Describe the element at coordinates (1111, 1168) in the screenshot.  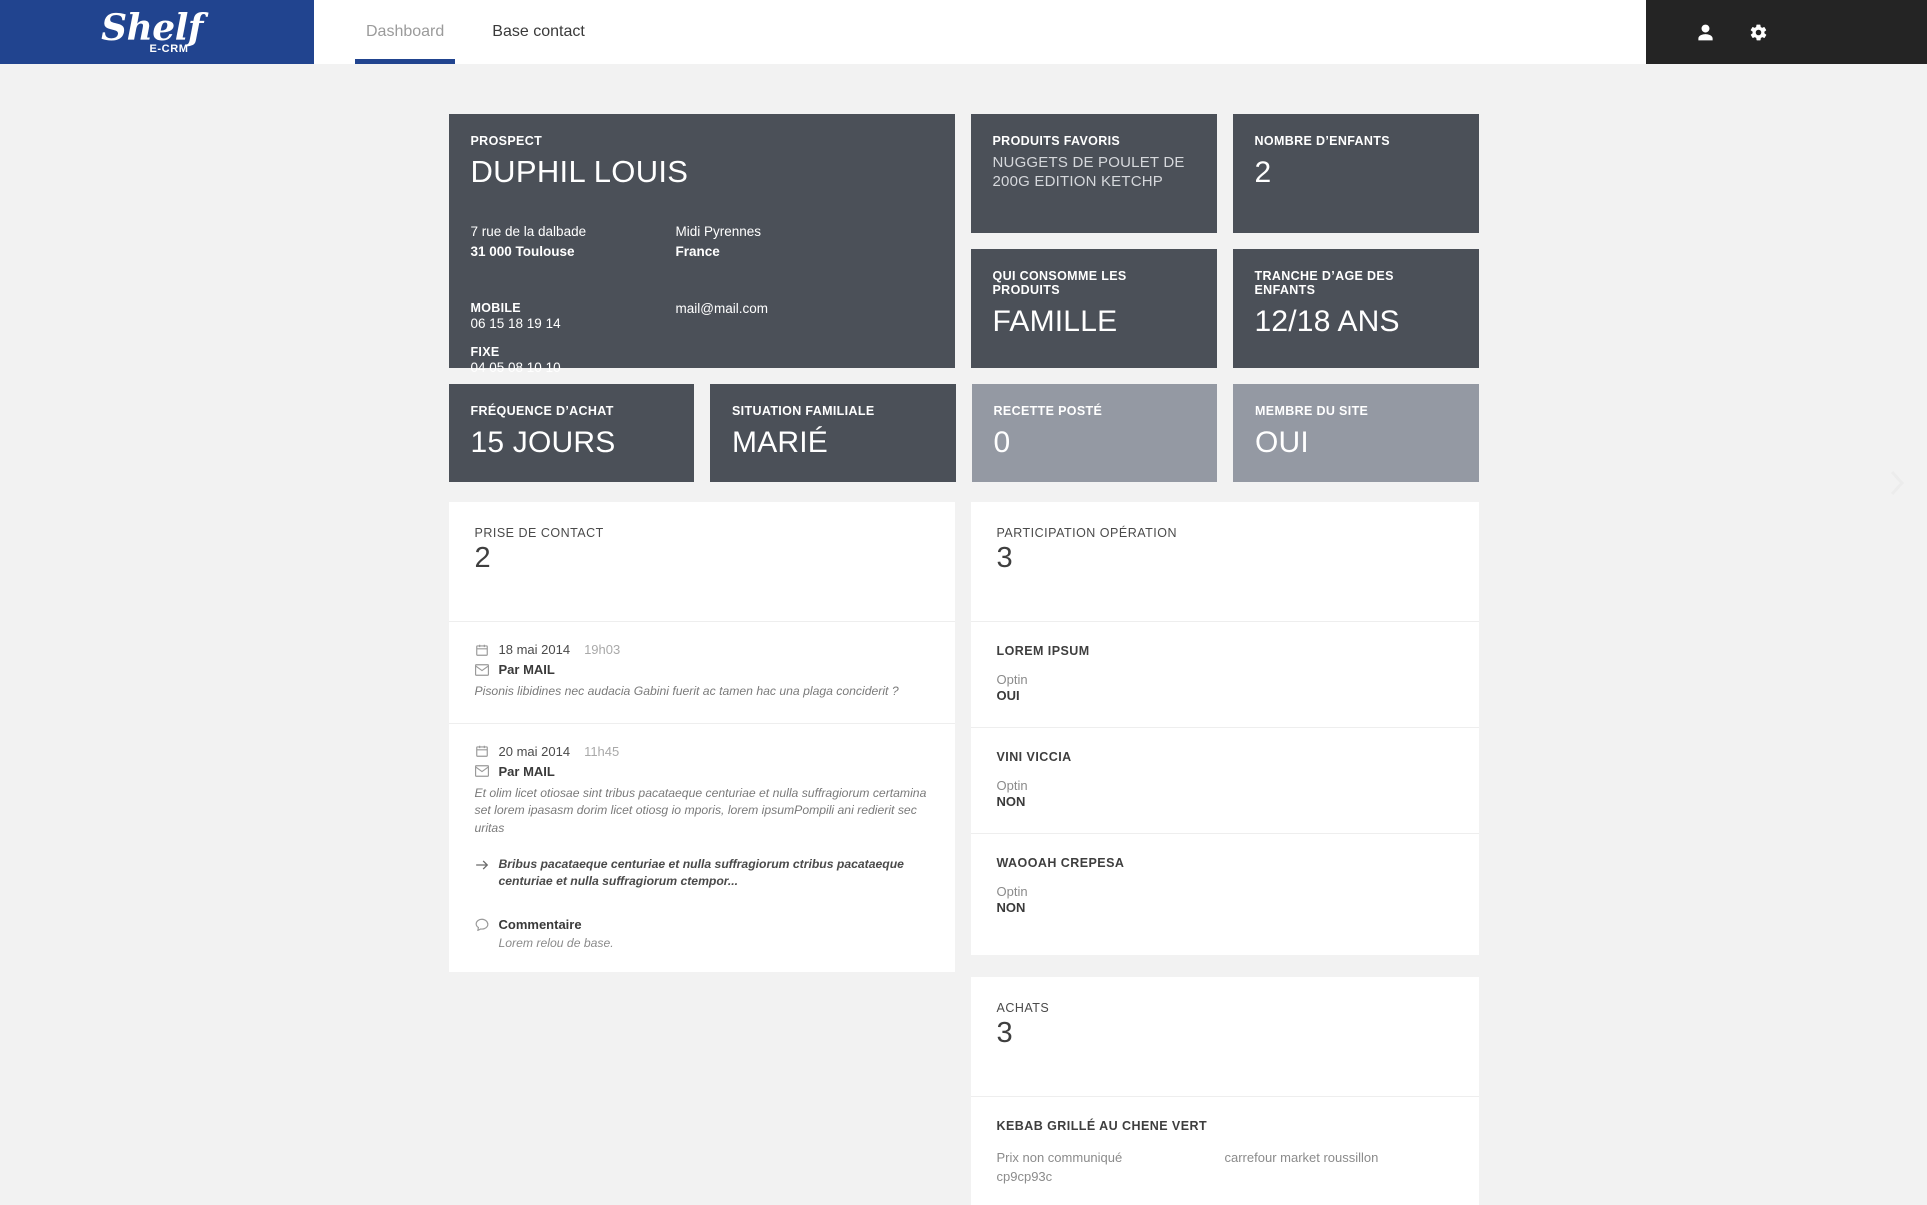
I see `purchase-price-col: Prix non communiqué cp9cp93c` at that location.